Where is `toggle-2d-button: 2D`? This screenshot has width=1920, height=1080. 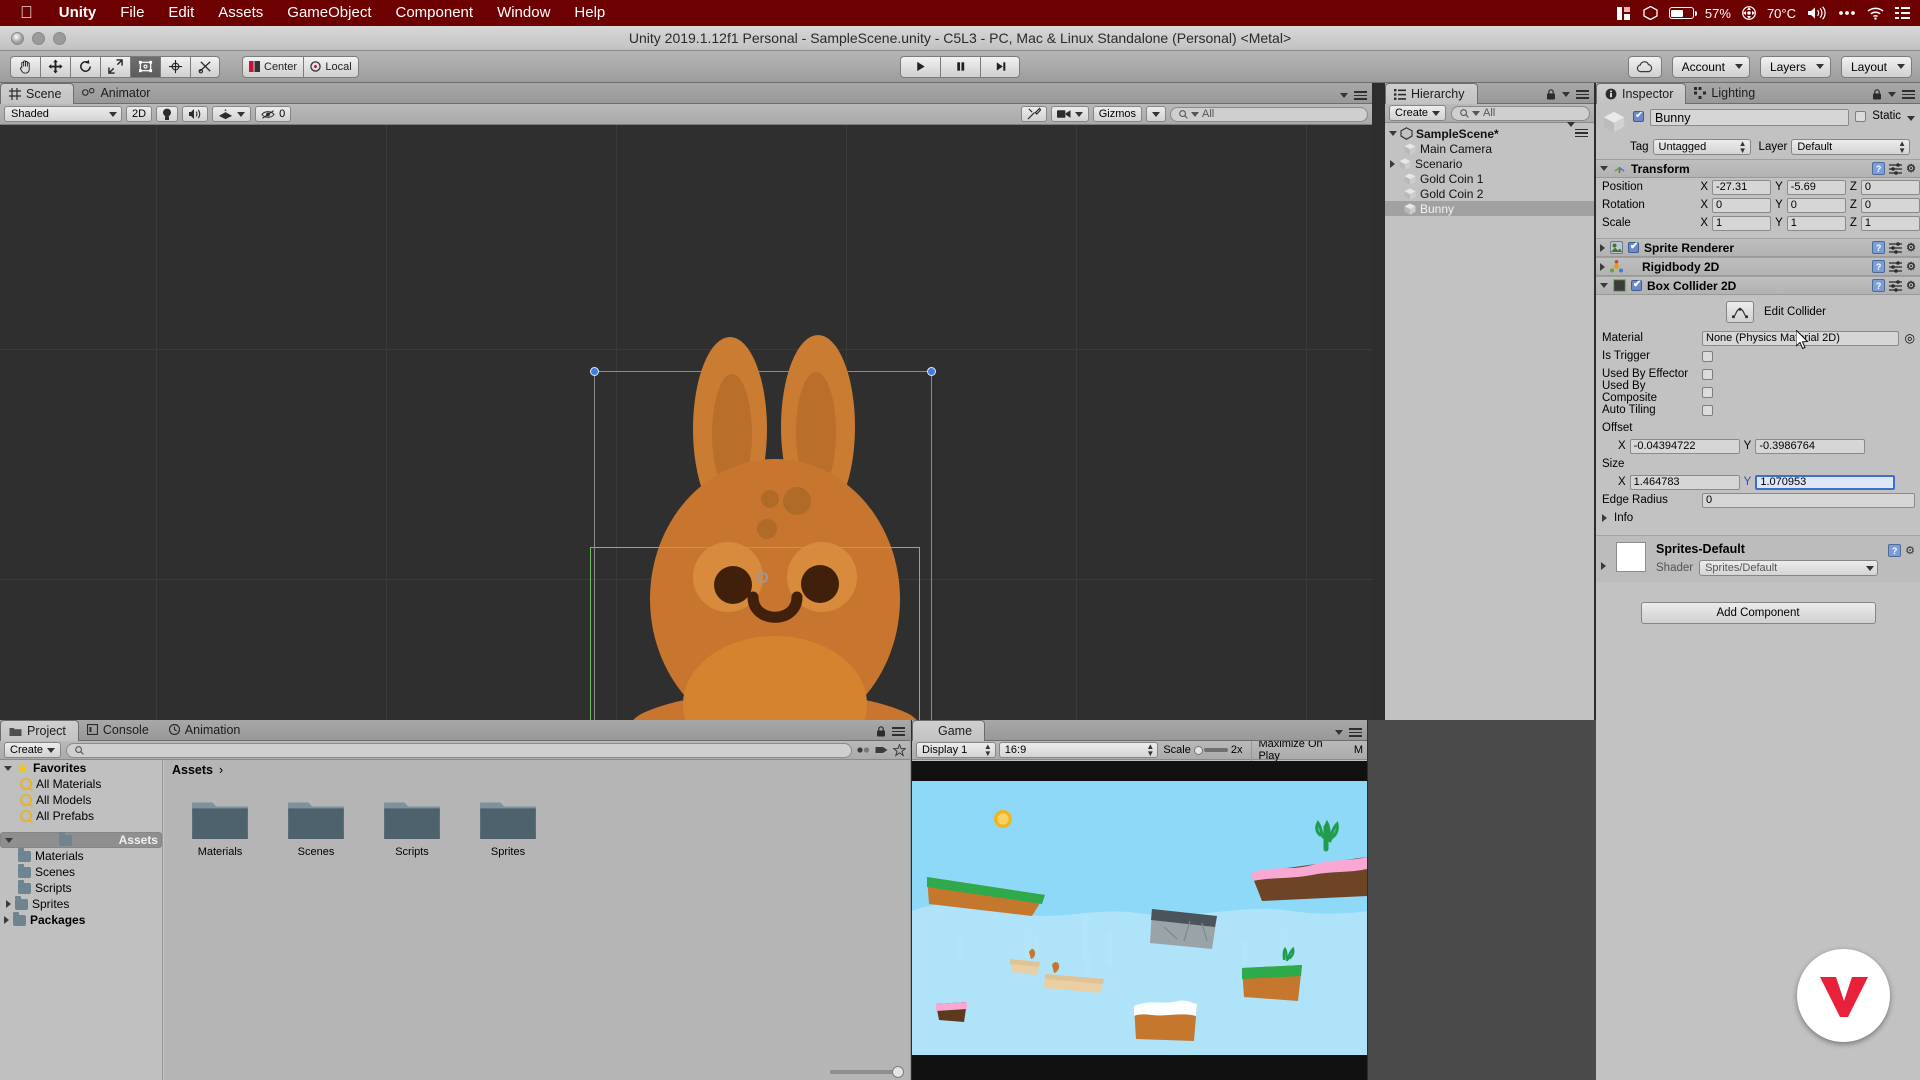
toggle-2d-button: 2D is located at coordinates (139, 114).